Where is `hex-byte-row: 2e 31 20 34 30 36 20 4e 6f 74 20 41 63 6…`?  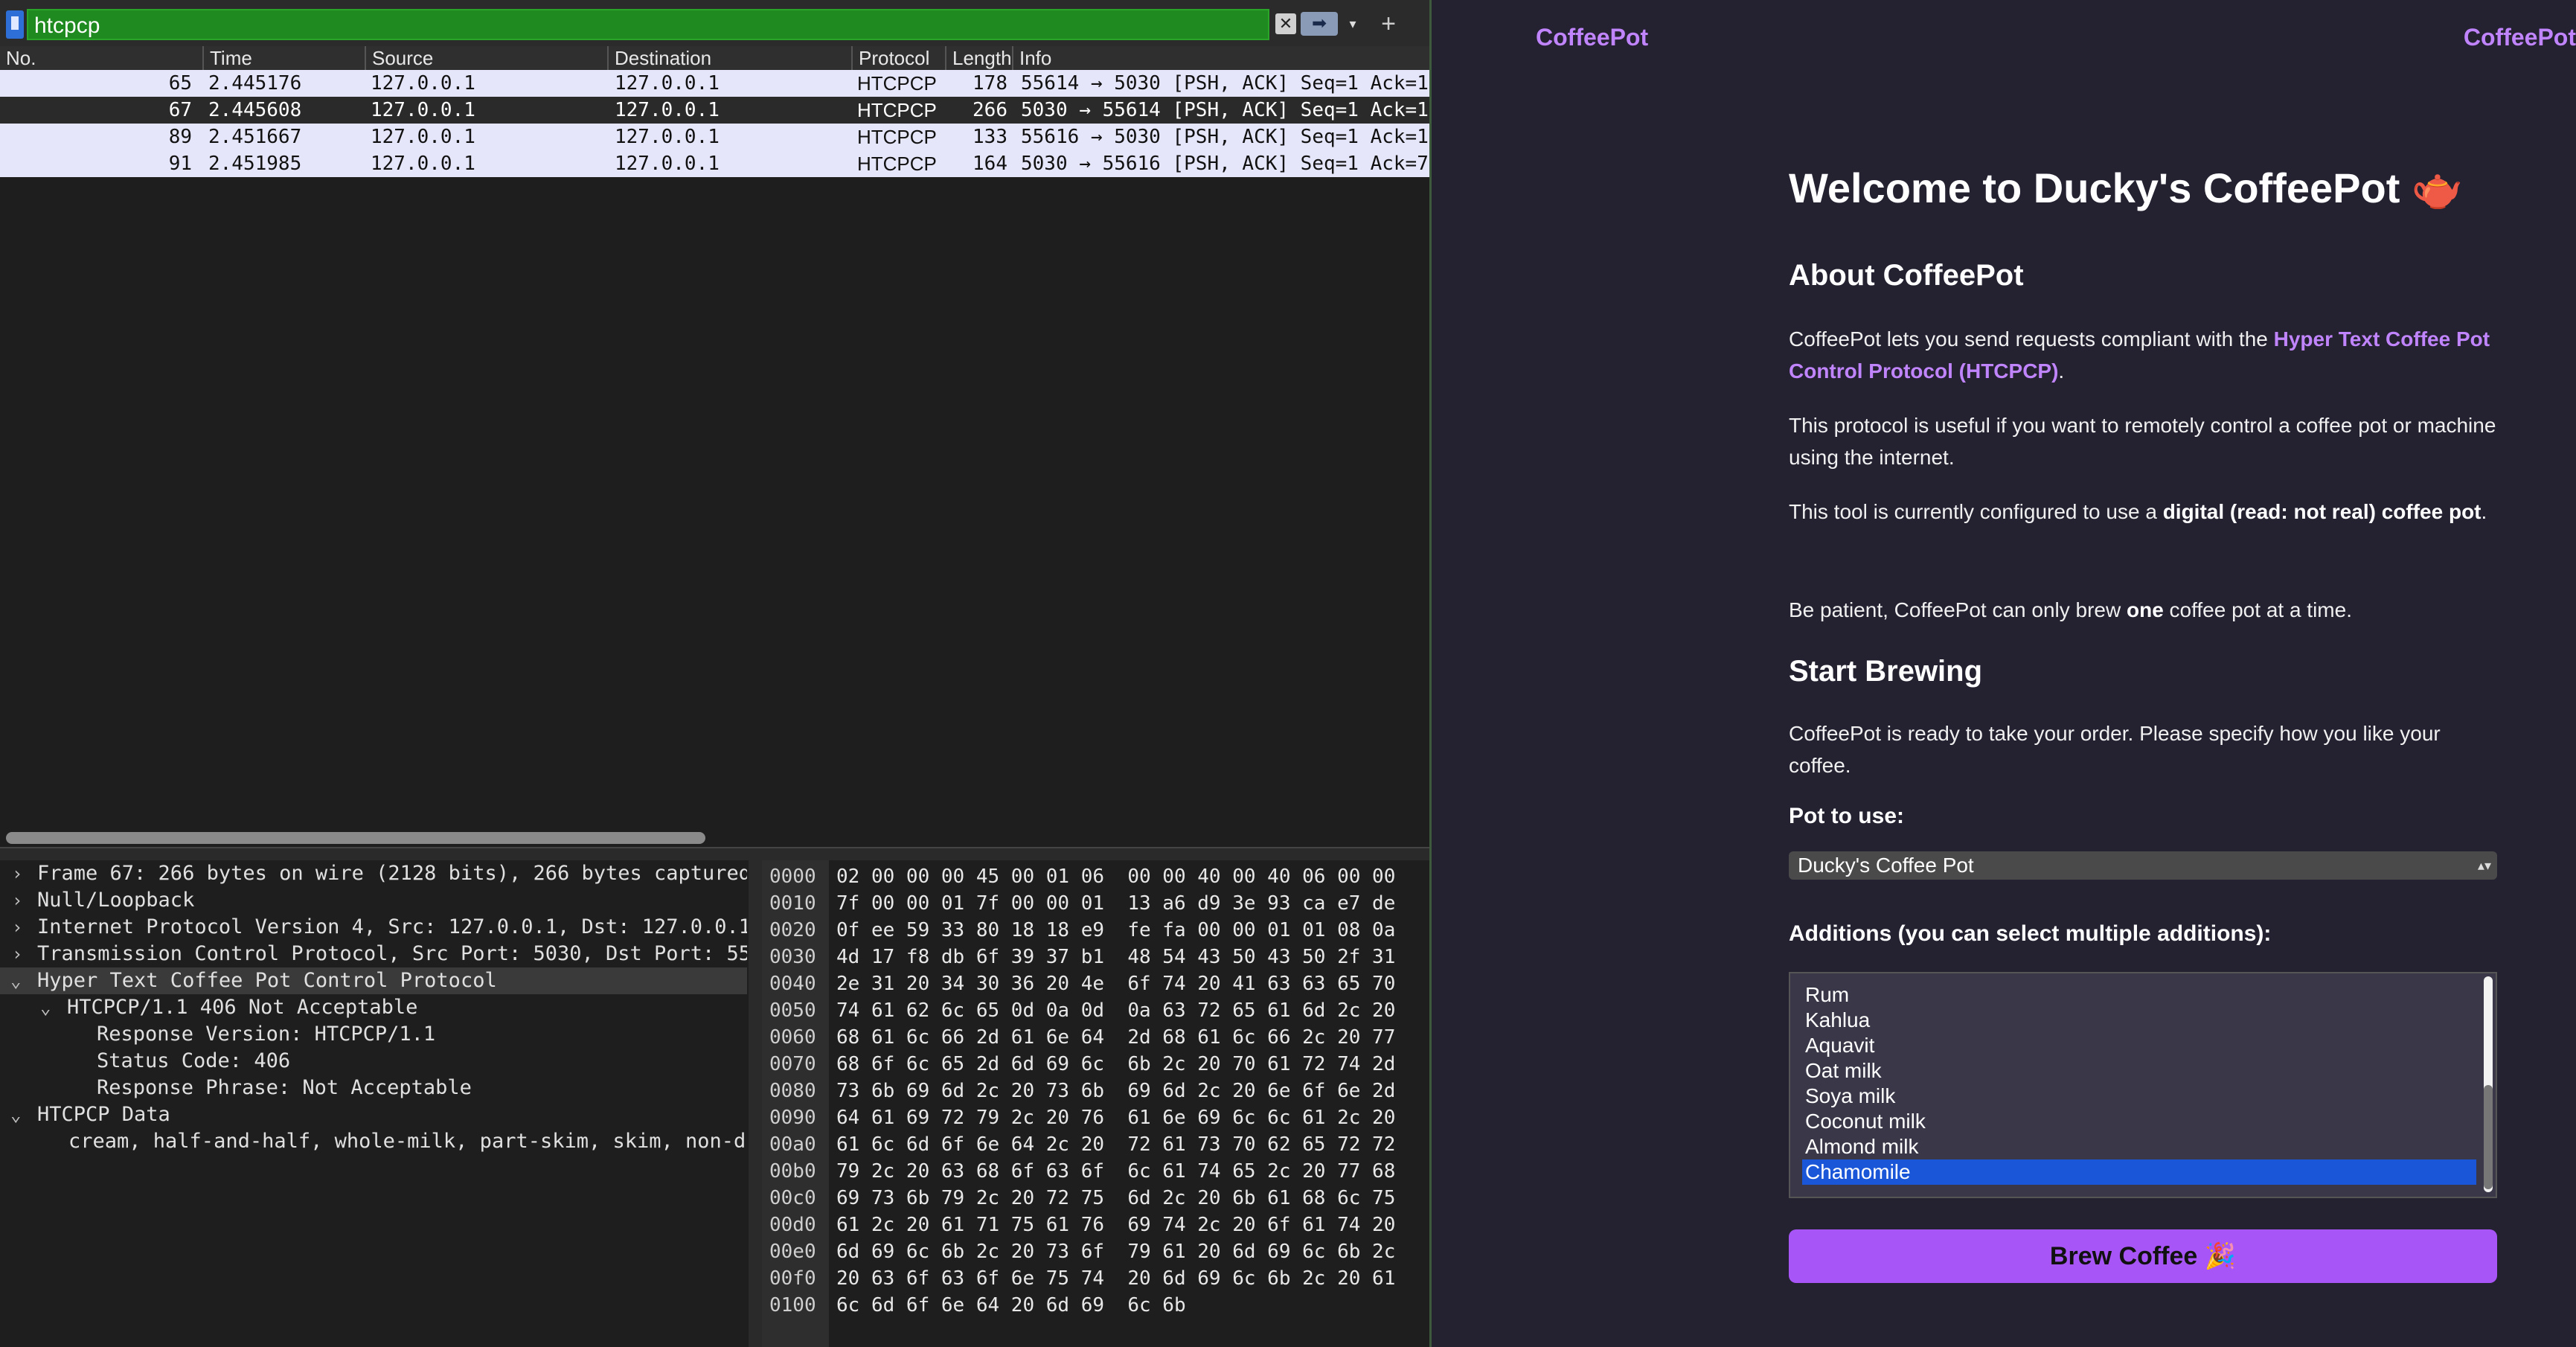 hex-byte-row: 2e 31 20 34 30 36 20 4e 6f 74 20 41 63 6… is located at coordinates (1115, 983).